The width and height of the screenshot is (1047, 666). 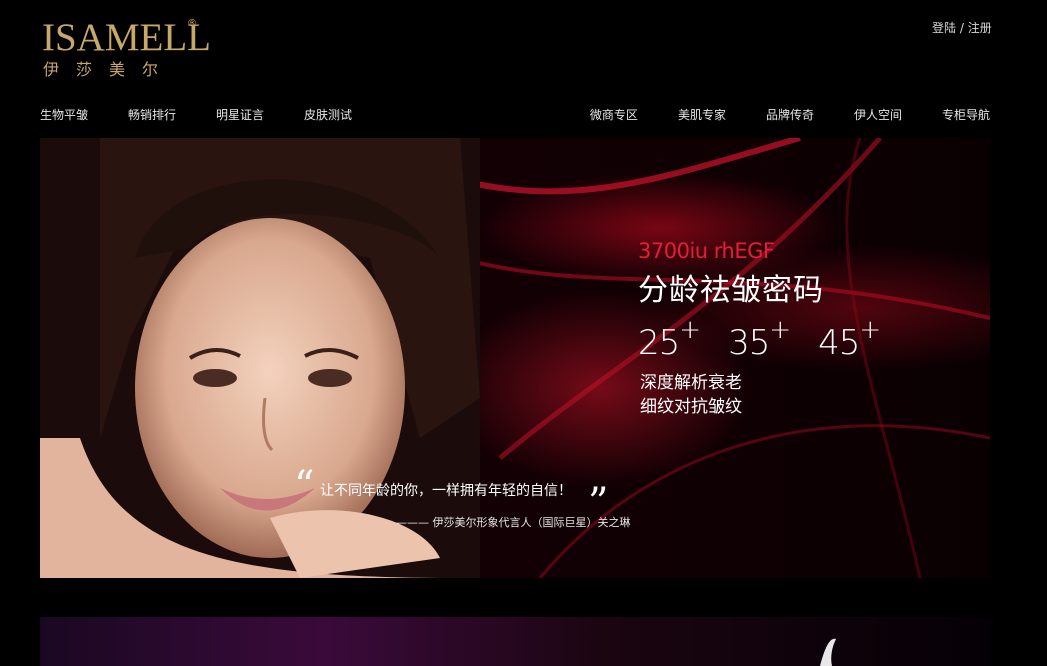 What do you see at coordinates (828, 652) in the screenshot?
I see `secondary-banner-graphic` at bounding box center [828, 652].